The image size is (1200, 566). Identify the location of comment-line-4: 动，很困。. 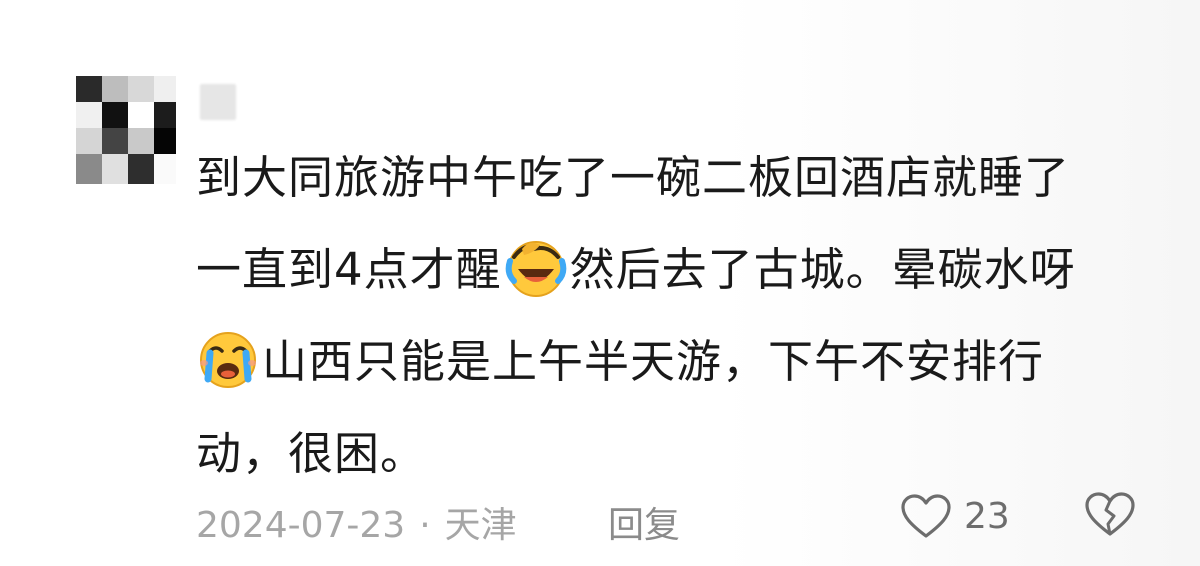
(656, 454).